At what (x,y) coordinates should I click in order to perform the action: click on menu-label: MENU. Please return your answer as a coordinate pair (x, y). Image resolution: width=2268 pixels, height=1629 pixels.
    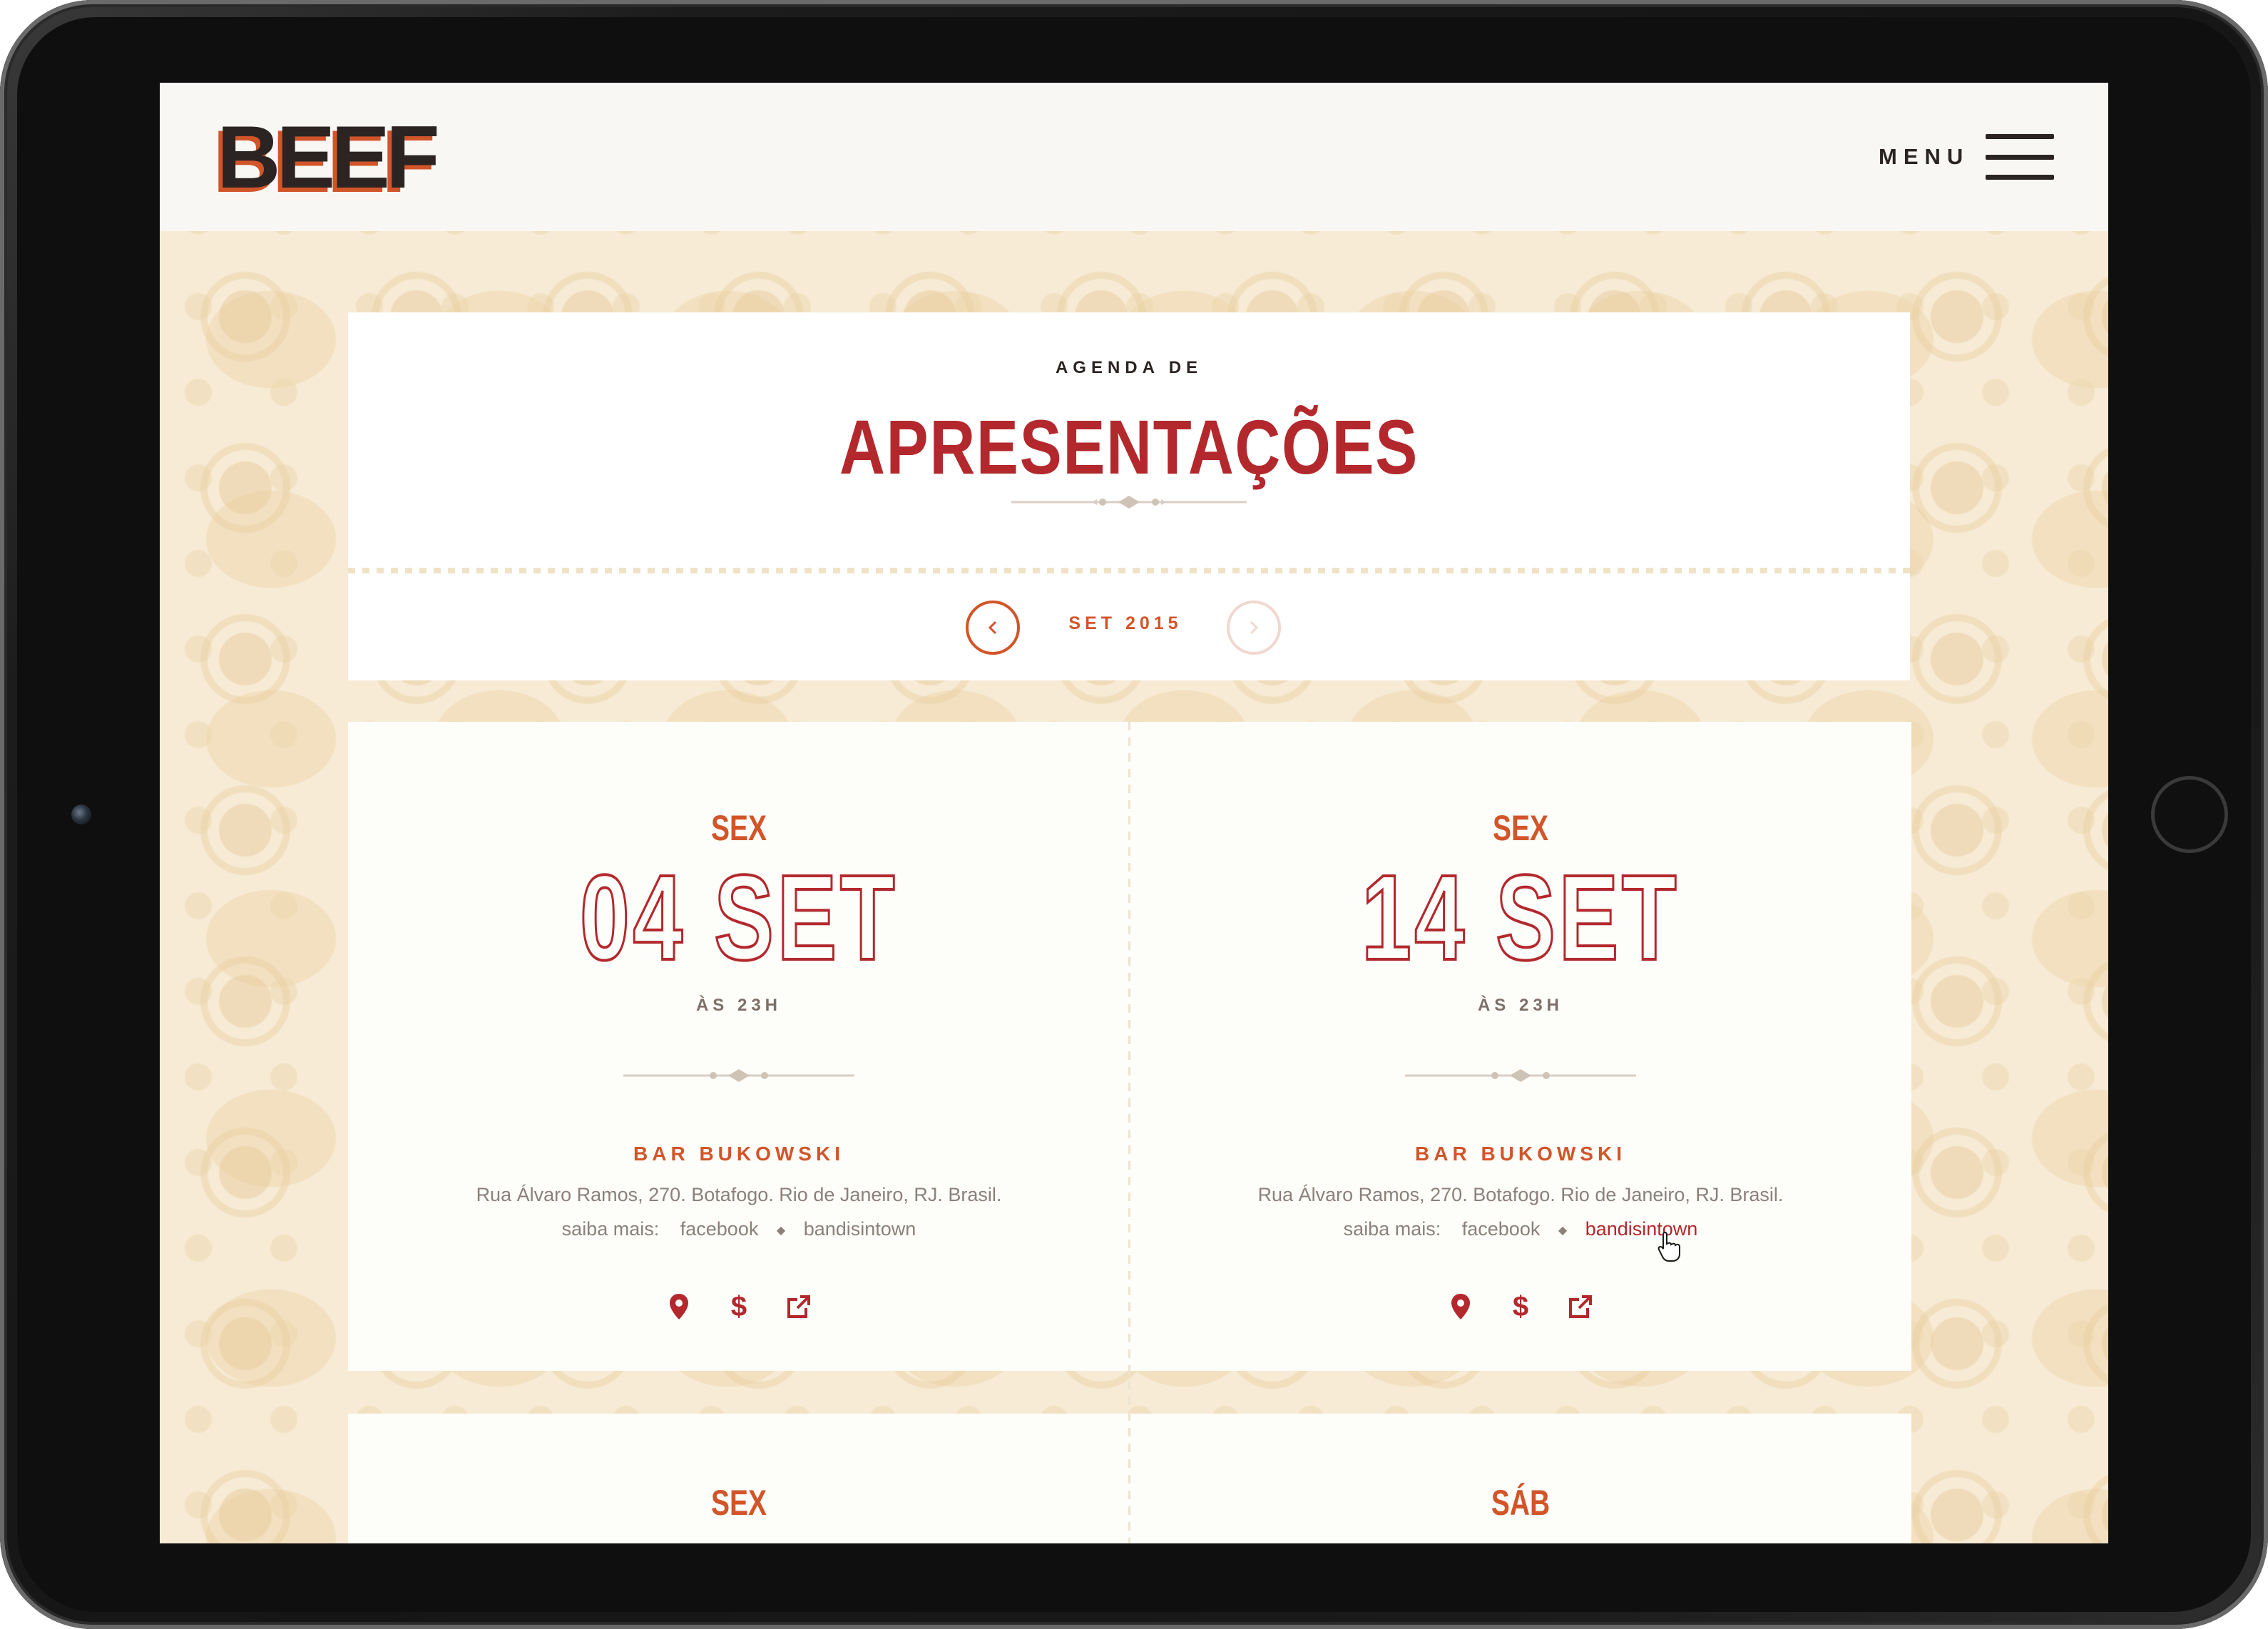
    Looking at the image, I should click on (1924, 157).